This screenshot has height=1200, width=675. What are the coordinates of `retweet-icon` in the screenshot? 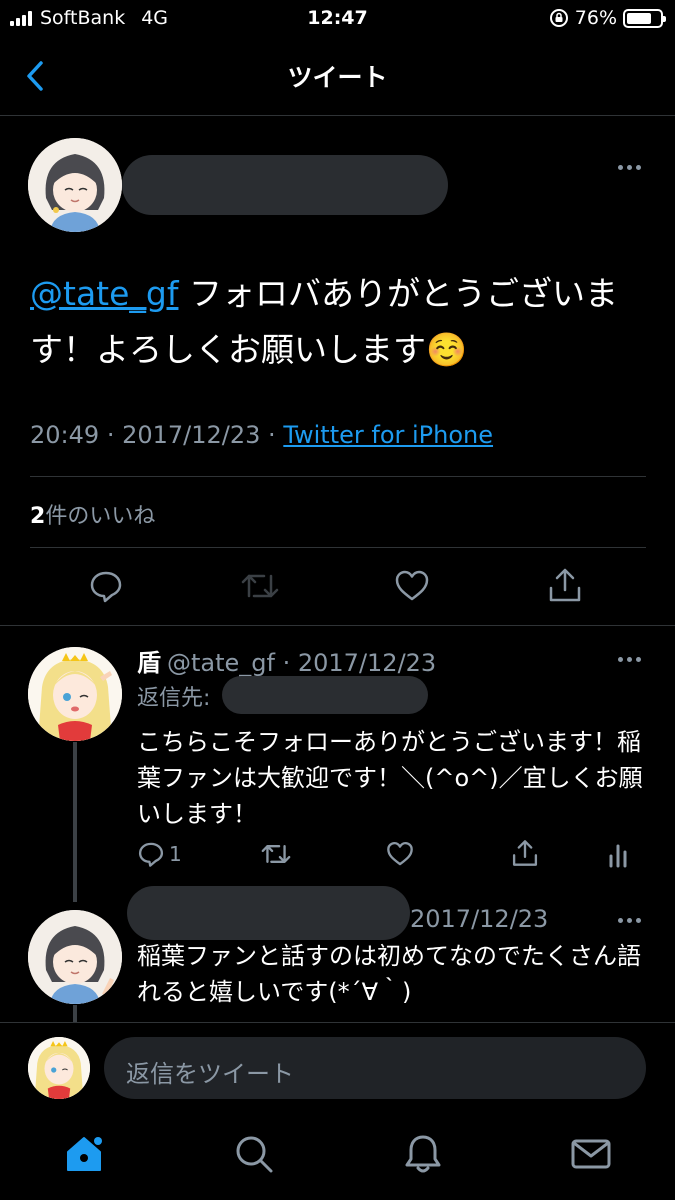 It's located at (260, 586).